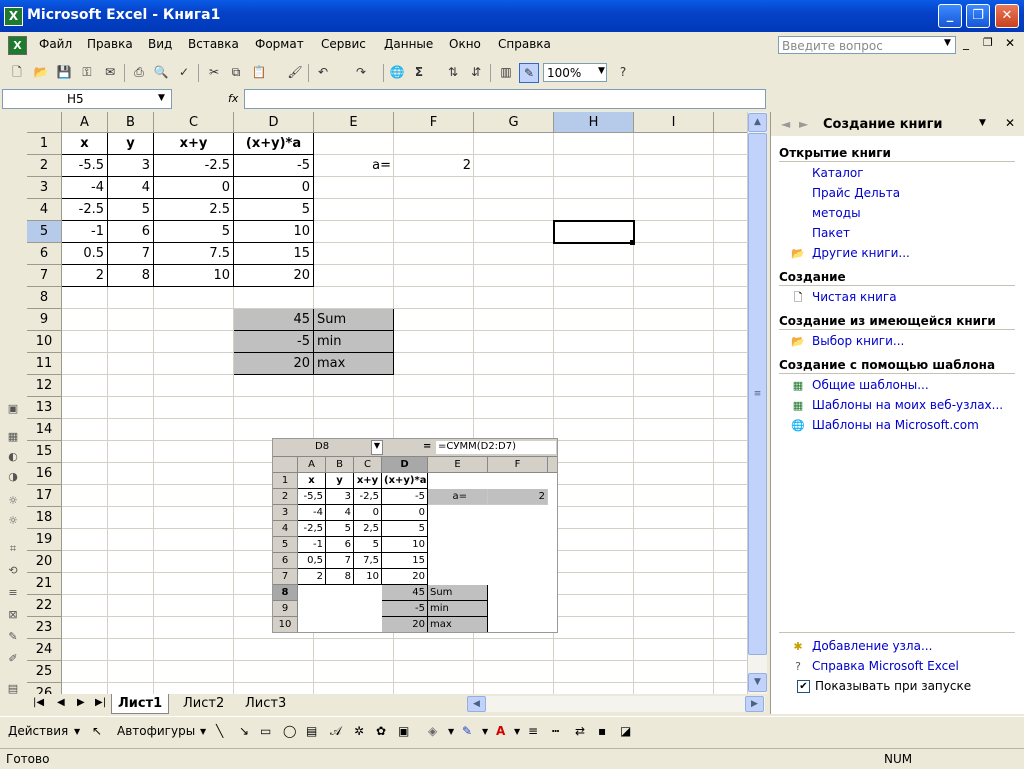 Image resolution: width=1024 pixels, height=769 pixels. Describe the element at coordinates (85, 122) in the screenshot. I see `column-header: A` at that location.